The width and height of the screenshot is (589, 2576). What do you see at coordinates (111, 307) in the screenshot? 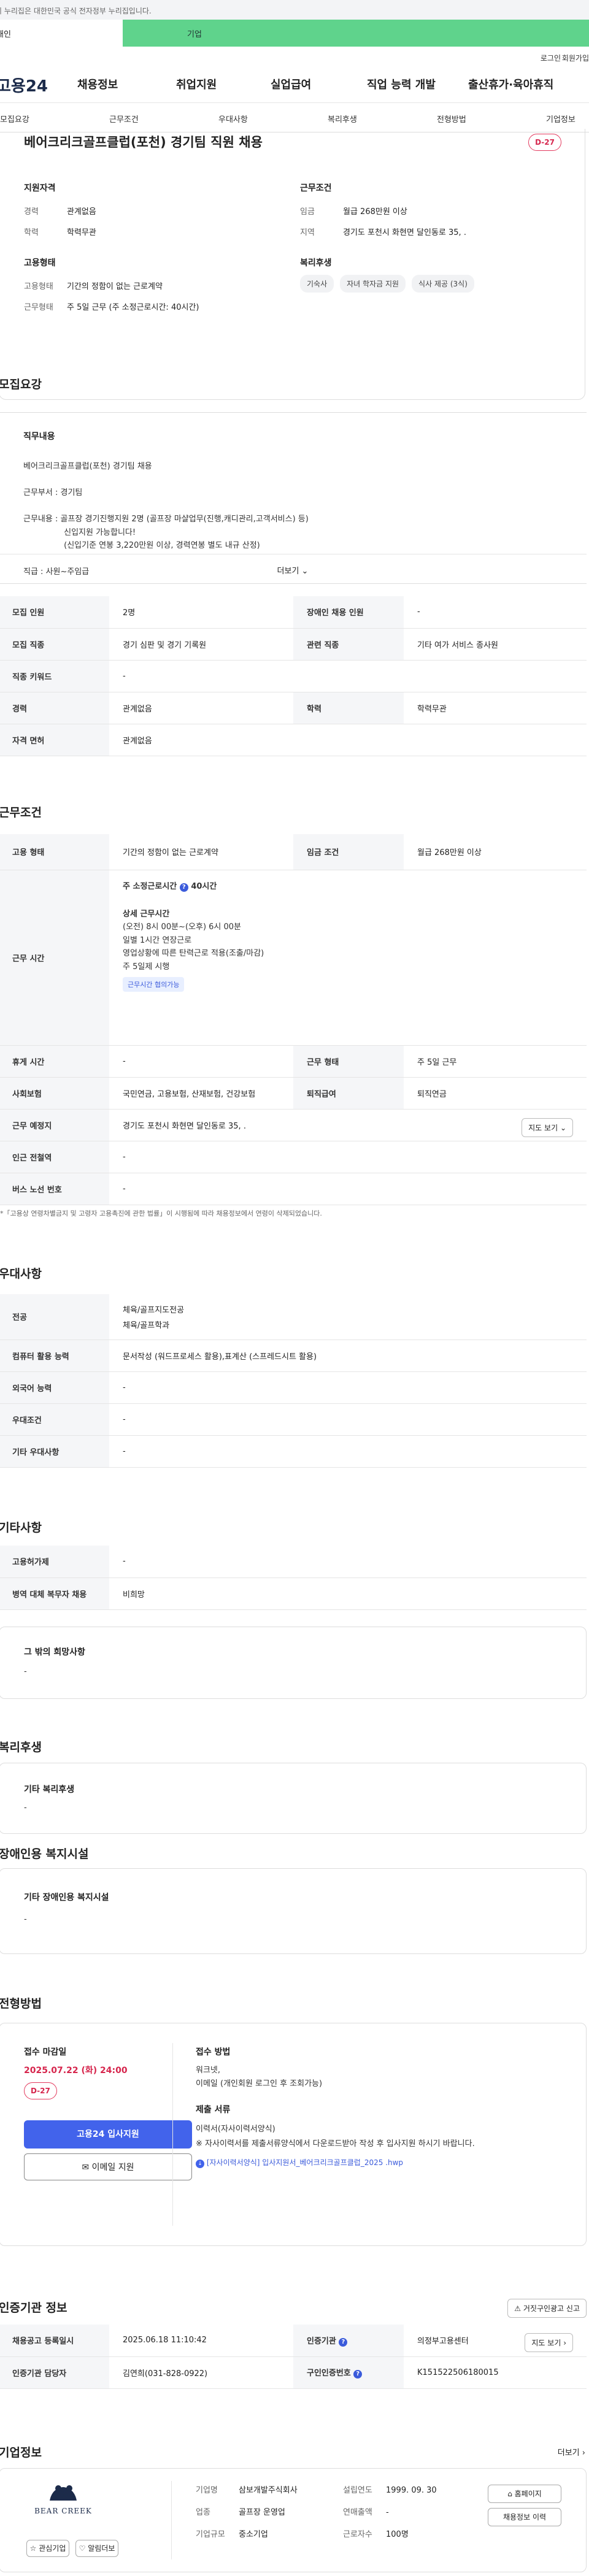
I see `workhrs-row: 근무형태 주 5일 근무 (주 소정근로시간: 40시간)` at bounding box center [111, 307].